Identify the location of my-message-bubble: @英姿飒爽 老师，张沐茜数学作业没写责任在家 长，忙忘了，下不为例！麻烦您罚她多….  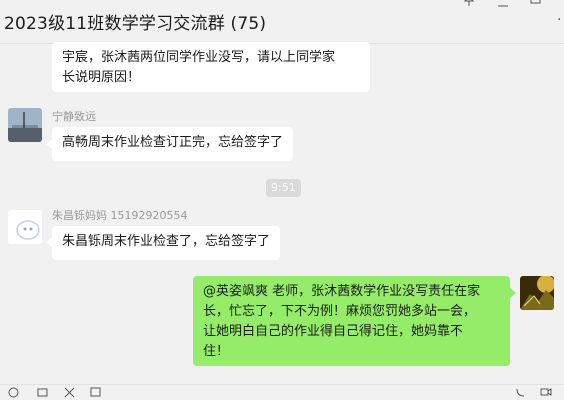
(351, 321).